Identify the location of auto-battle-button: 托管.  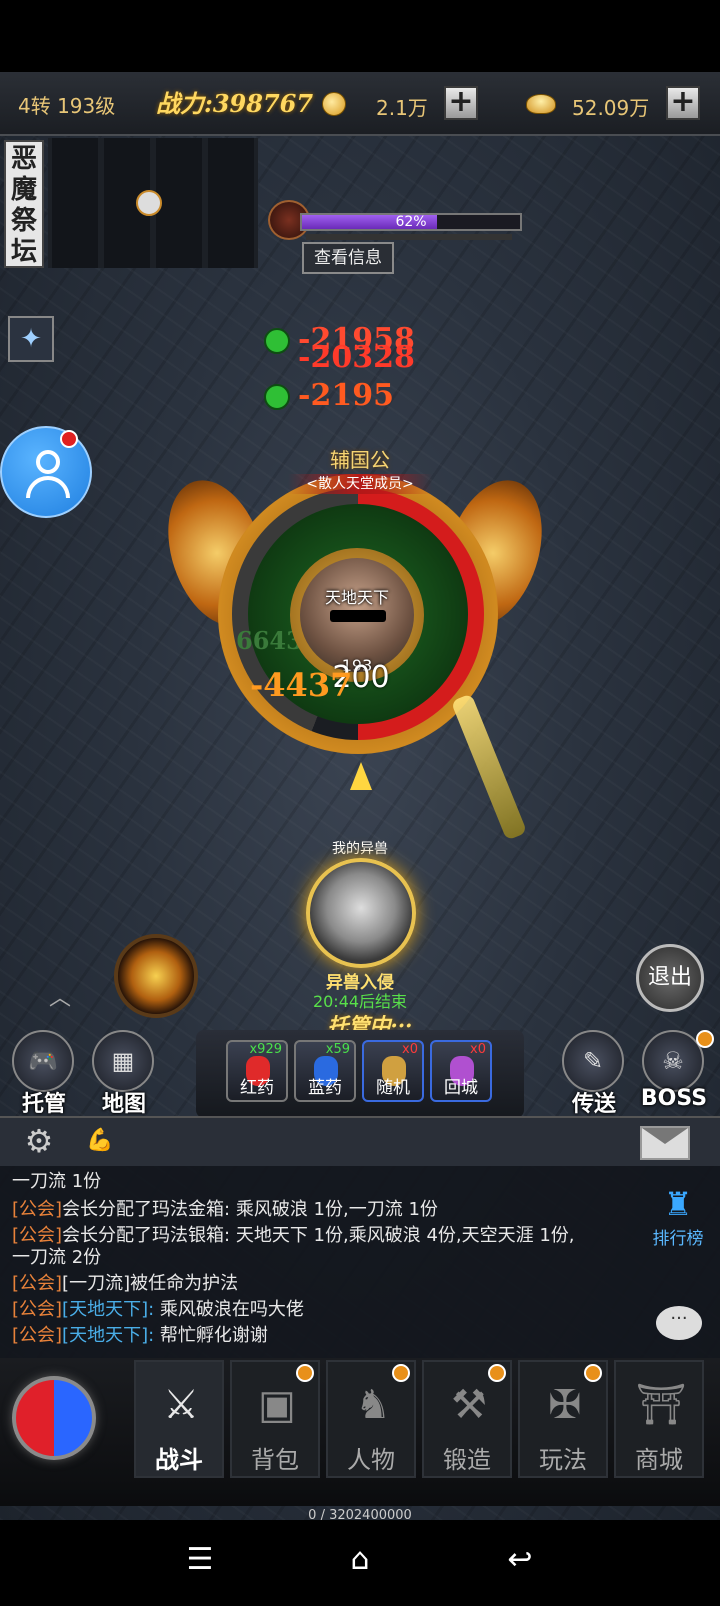
(44, 1102).